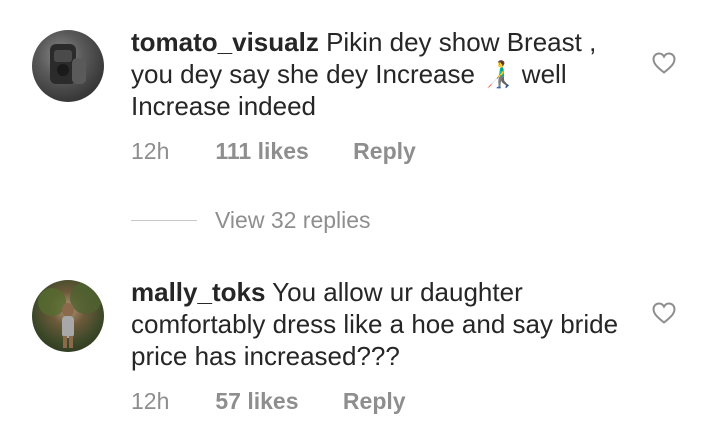  What do you see at coordinates (164, 220) in the screenshot?
I see `divider-line` at bounding box center [164, 220].